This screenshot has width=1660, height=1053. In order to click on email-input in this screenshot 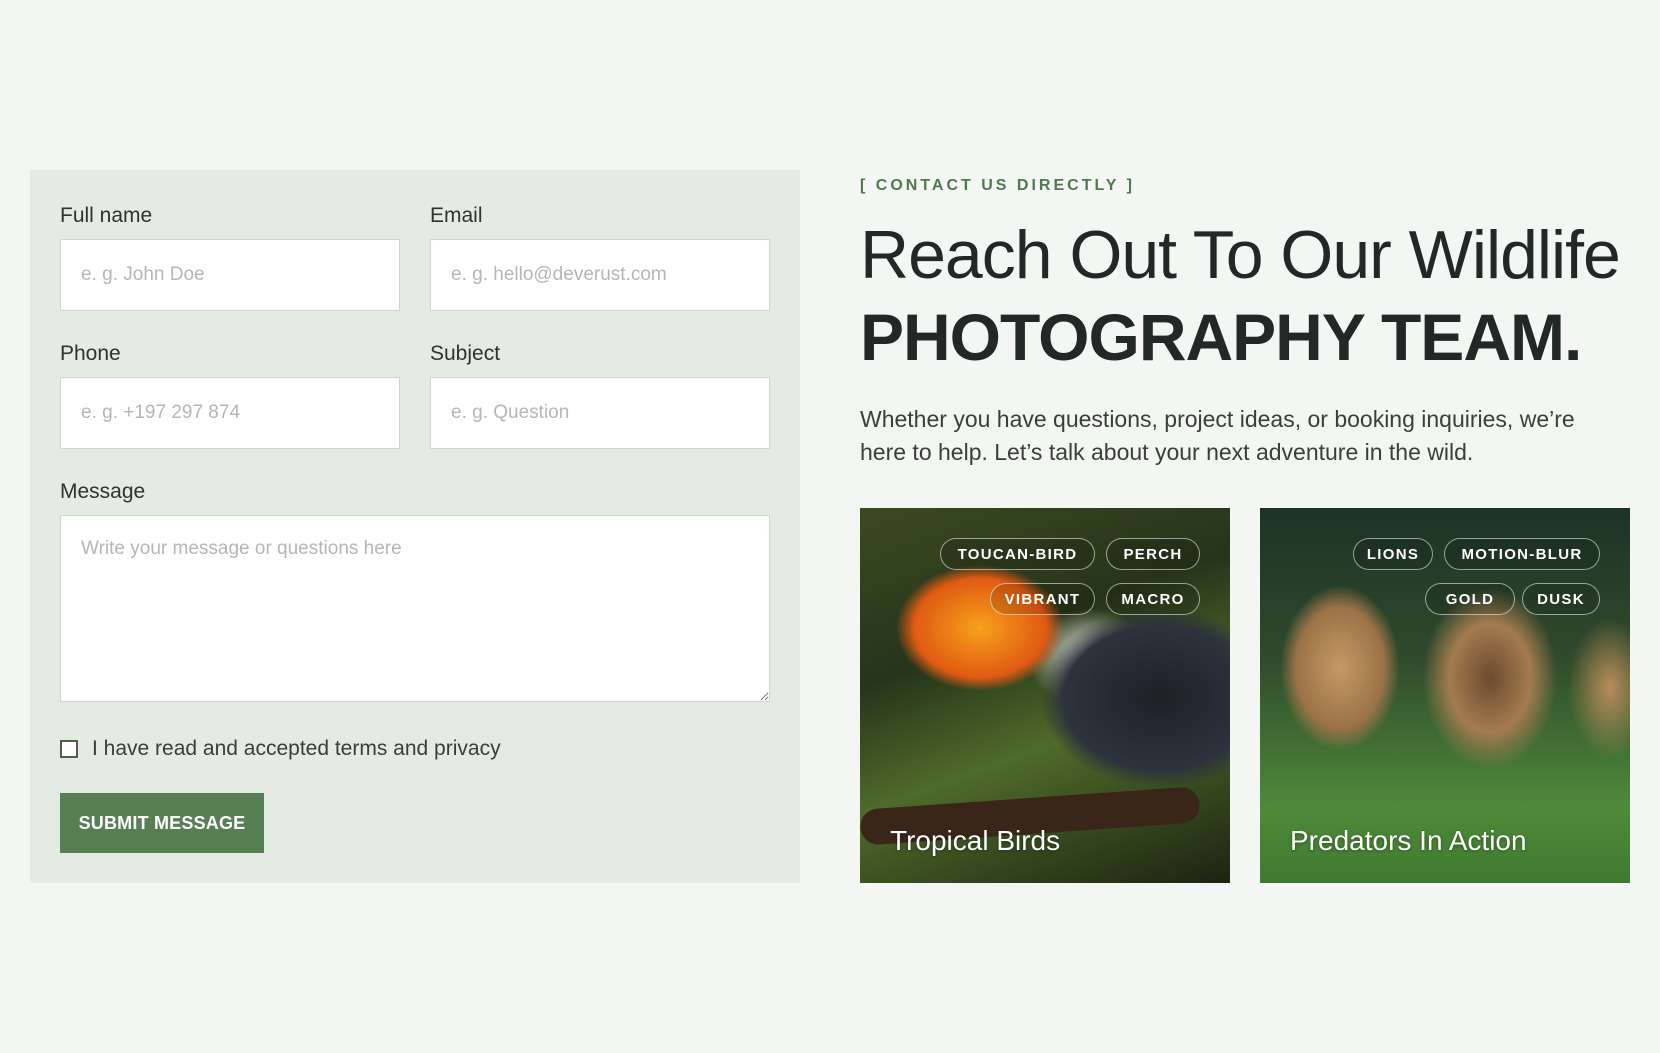, I will do `click(600, 275)`.